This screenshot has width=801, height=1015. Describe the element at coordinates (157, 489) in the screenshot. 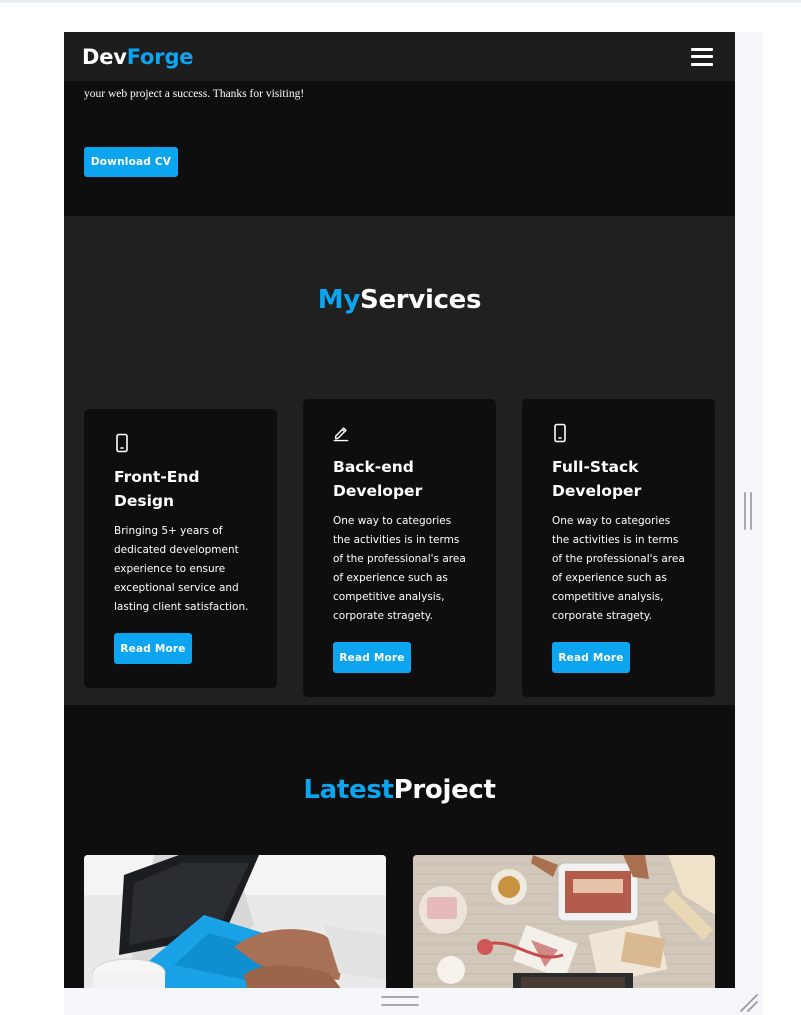

I see `service-card-title: Front-End Design` at that location.